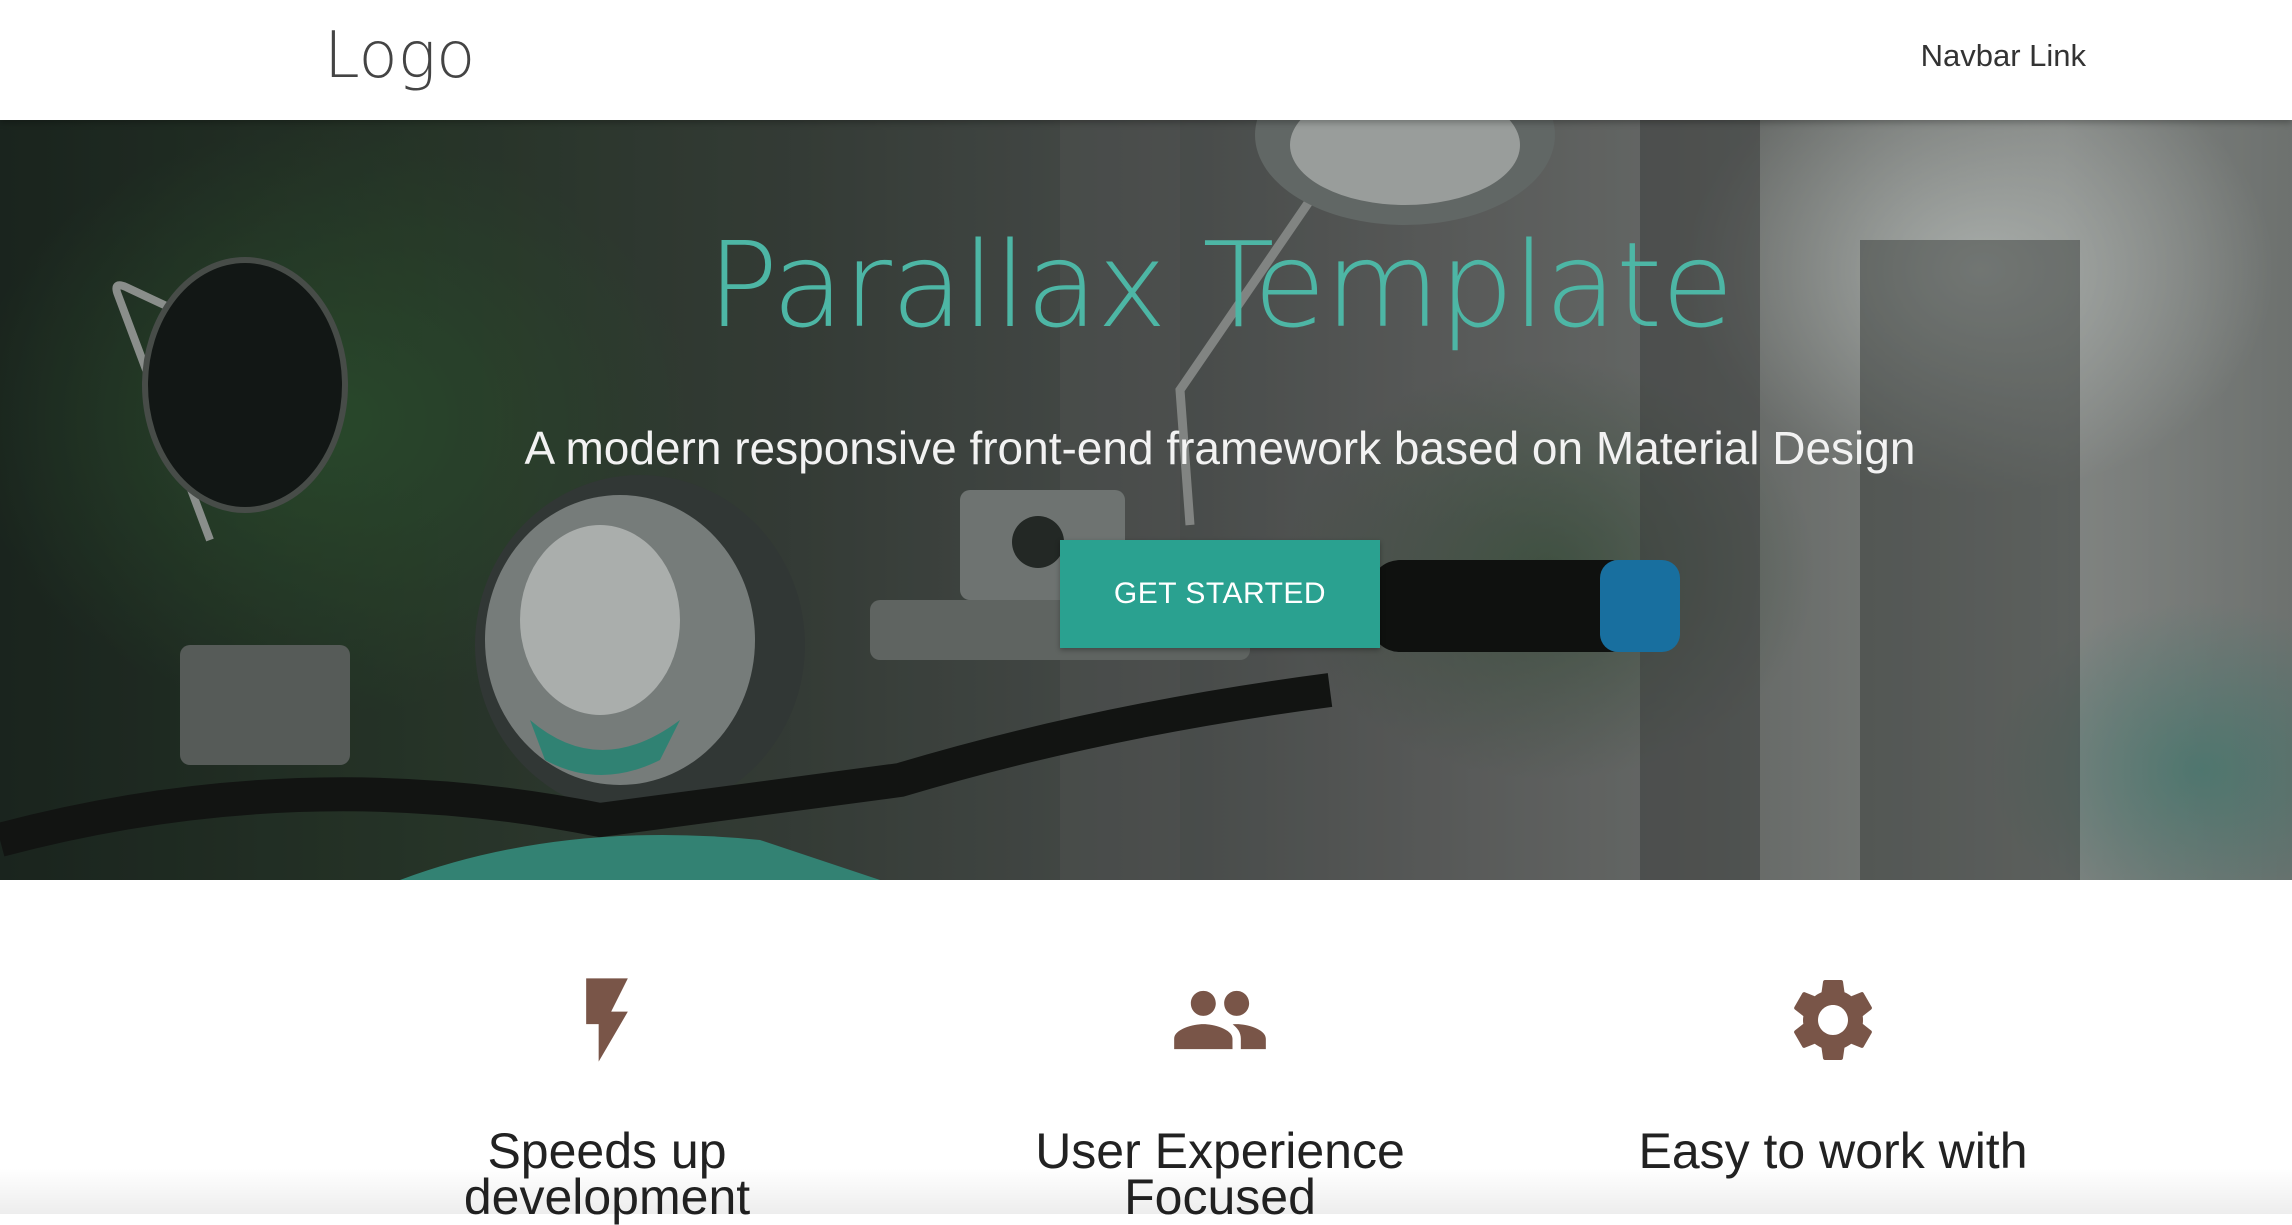 Image resolution: width=2292 pixels, height=1225 pixels. Describe the element at coordinates (607, 1174) in the screenshot. I see `feature-title: Speeds up development` at that location.